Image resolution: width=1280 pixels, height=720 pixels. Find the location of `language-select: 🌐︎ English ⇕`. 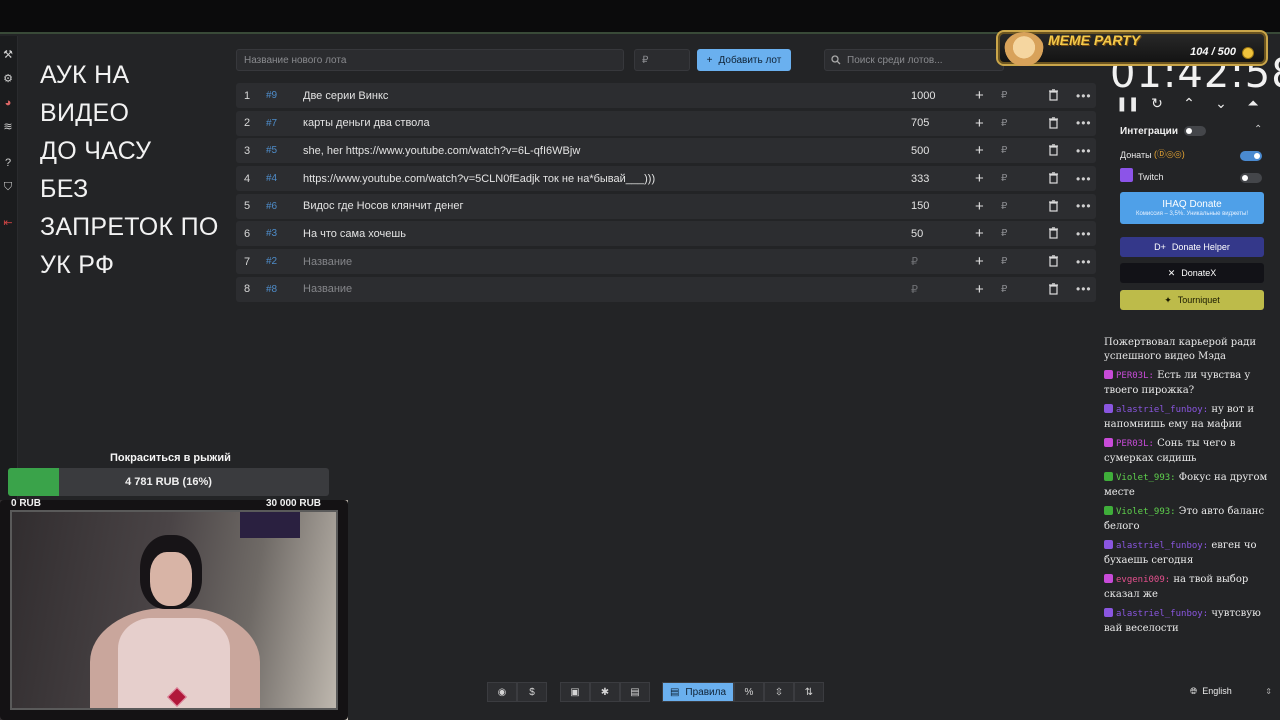

language-select: 🌐︎ English ⇕ is located at coordinates (1234, 691).